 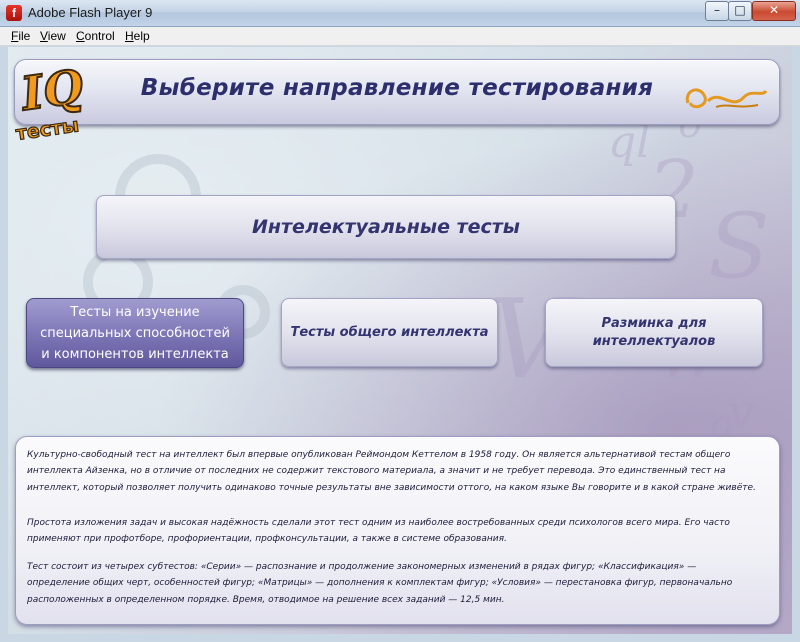 I want to click on menu-control-accel: C, so click(x=80, y=36).